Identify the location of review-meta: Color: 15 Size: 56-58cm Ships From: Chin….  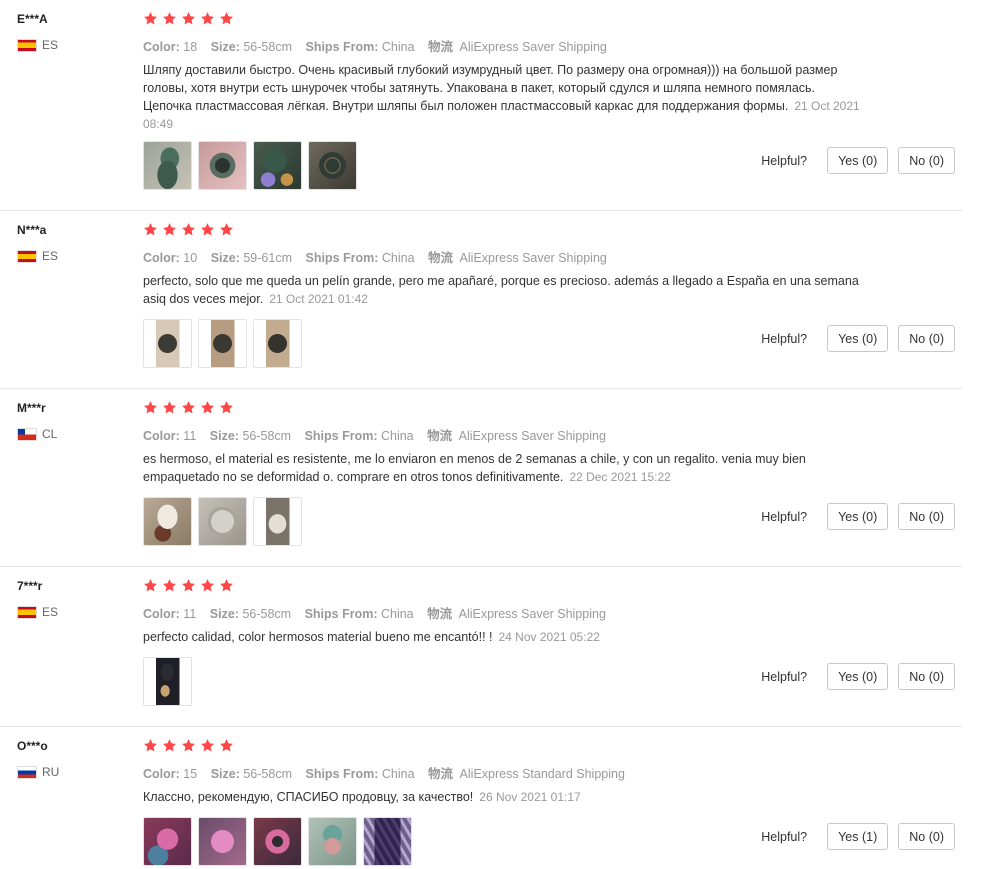
(389, 772).